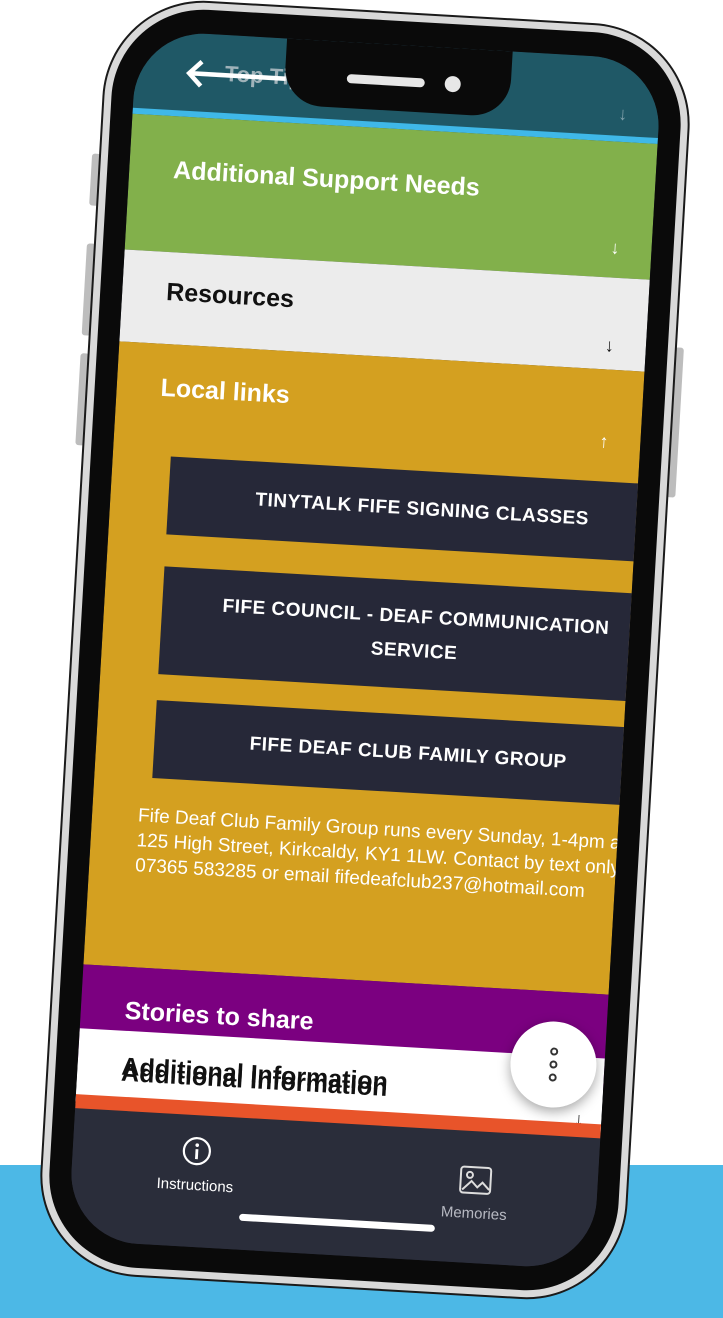  Describe the element at coordinates (553, 1064) in the screenshot. I see `more-vertical-icon` at that location.